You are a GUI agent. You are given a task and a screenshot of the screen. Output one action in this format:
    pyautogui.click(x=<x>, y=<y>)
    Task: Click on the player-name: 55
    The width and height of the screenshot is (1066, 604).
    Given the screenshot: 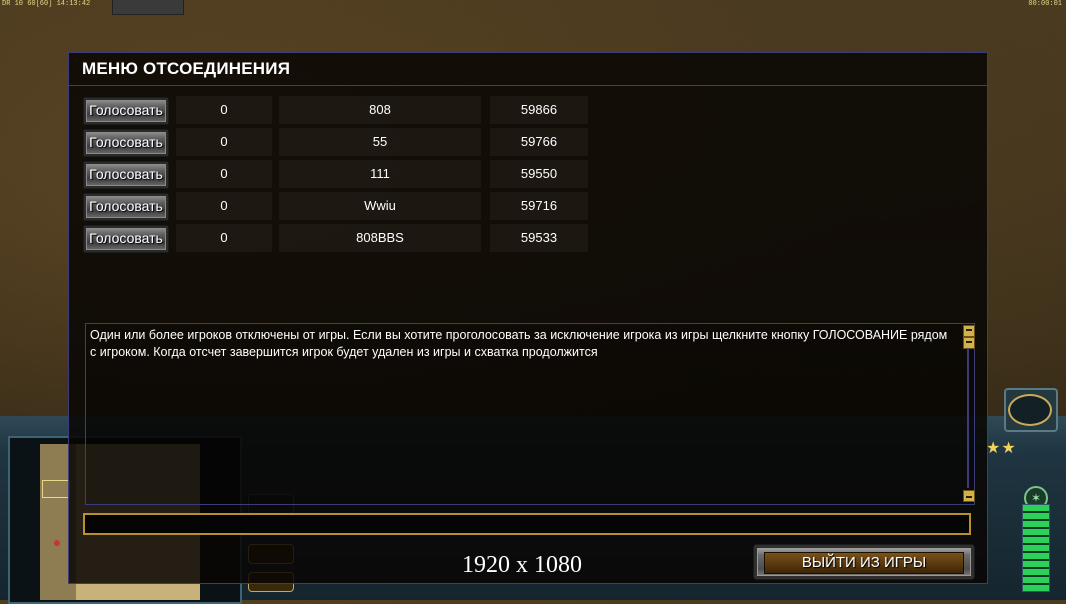 What is the action you would take?
    pyautogui.click(x=380, y=142)
    